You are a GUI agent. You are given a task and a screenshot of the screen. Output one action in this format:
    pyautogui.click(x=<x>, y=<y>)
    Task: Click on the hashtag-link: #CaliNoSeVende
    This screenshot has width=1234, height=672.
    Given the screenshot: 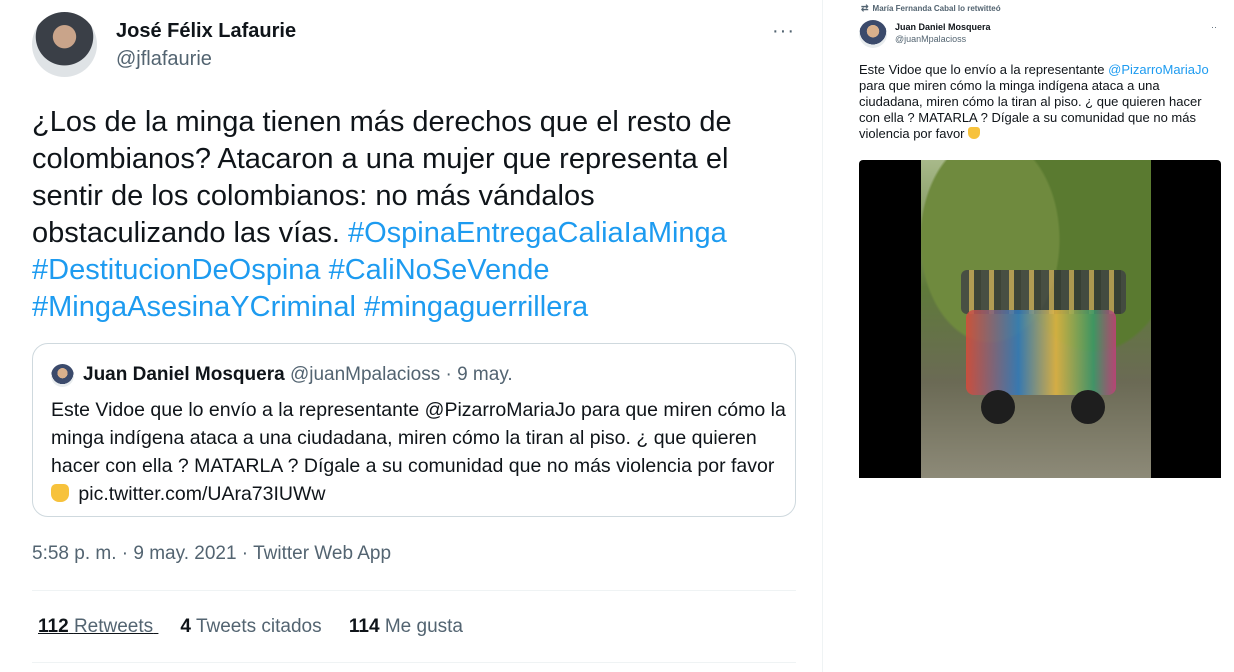 What is the action you would take?
    pyautogui.click(x=439, y=270)
    